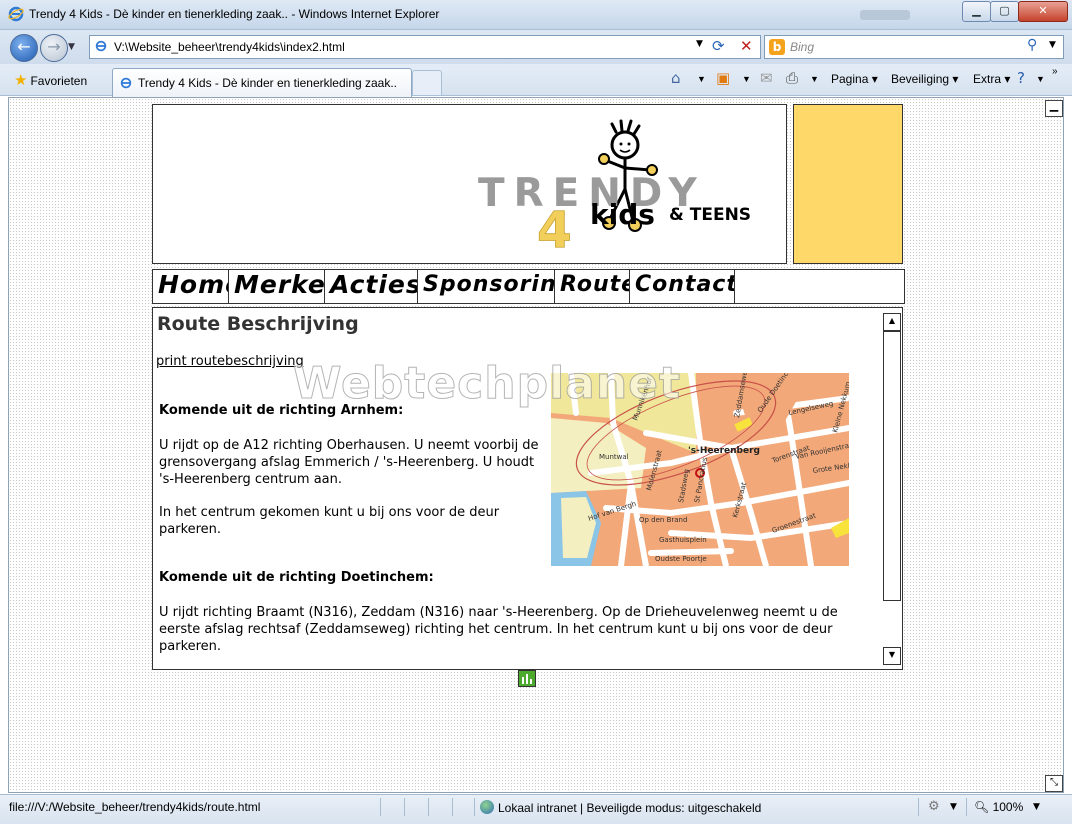 Image resolution: width=1072 pixels, height=824 pixels. I want to click on menu-route: Route, so click(592, 286).